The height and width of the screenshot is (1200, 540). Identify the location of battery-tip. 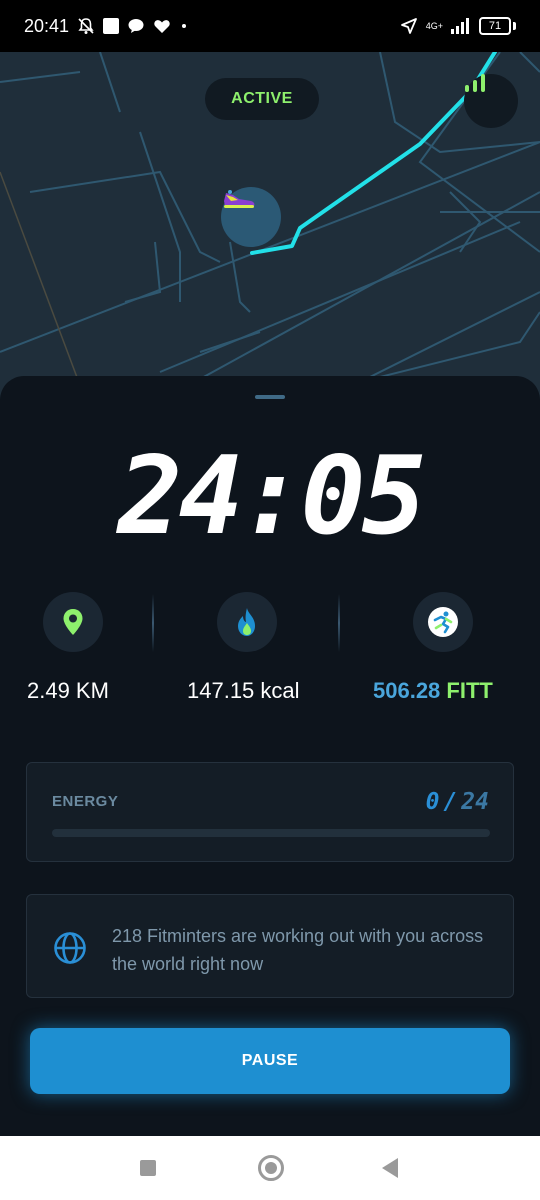
(514, 26).